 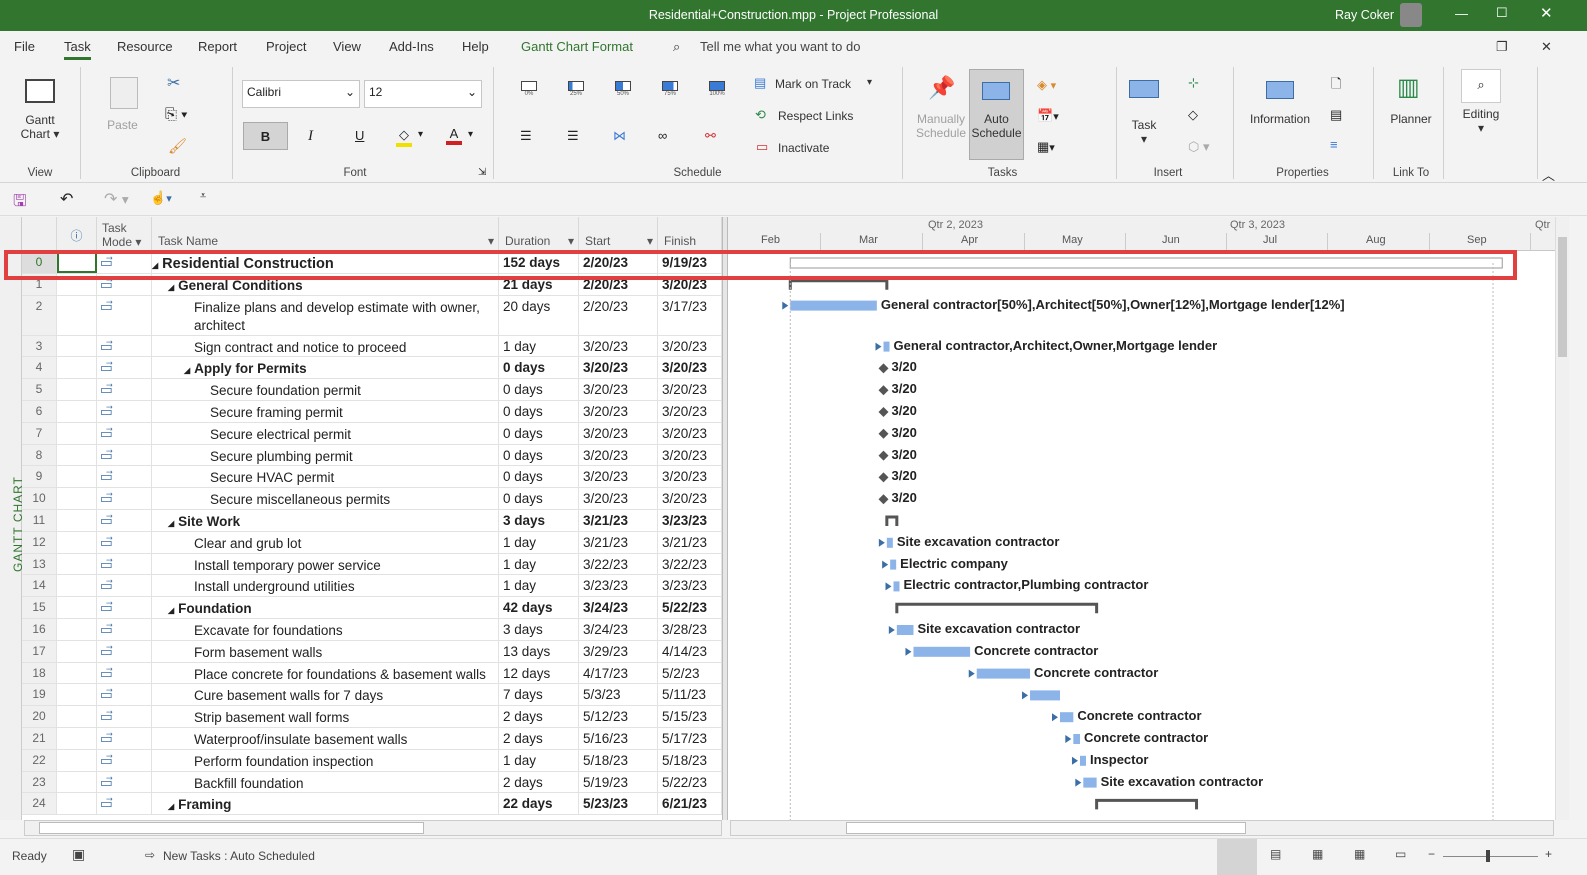 I want to click on gantt-chart-button: Gantt Chart ▾, so click(x=40, y=127).